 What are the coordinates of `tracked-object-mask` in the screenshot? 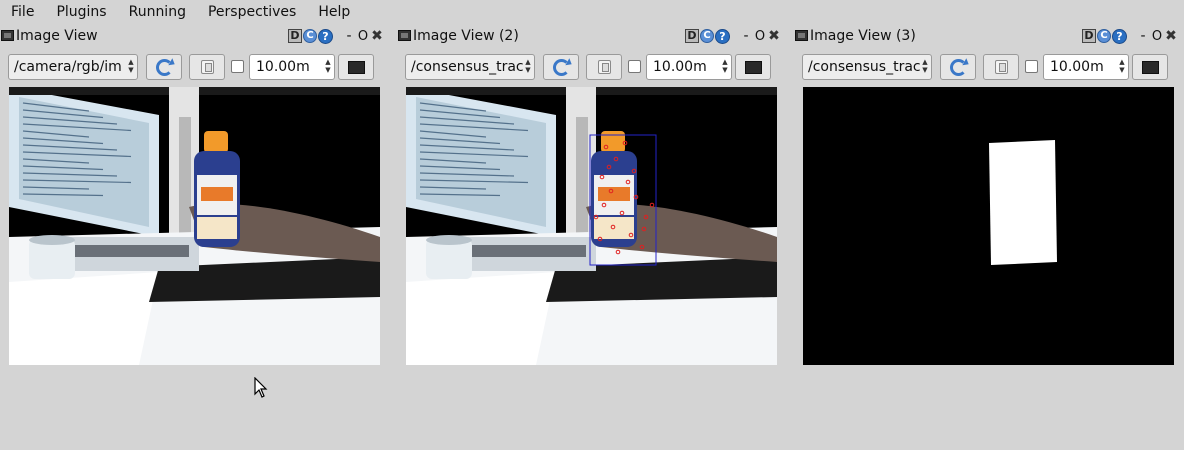 It's located at (1023, 202).